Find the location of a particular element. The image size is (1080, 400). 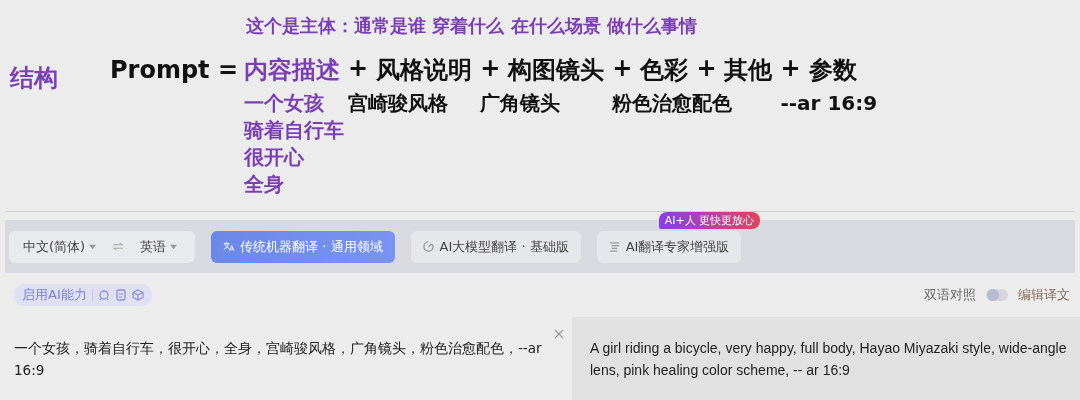

formula-term: 内容描述 is located at coordinates (292, 70).